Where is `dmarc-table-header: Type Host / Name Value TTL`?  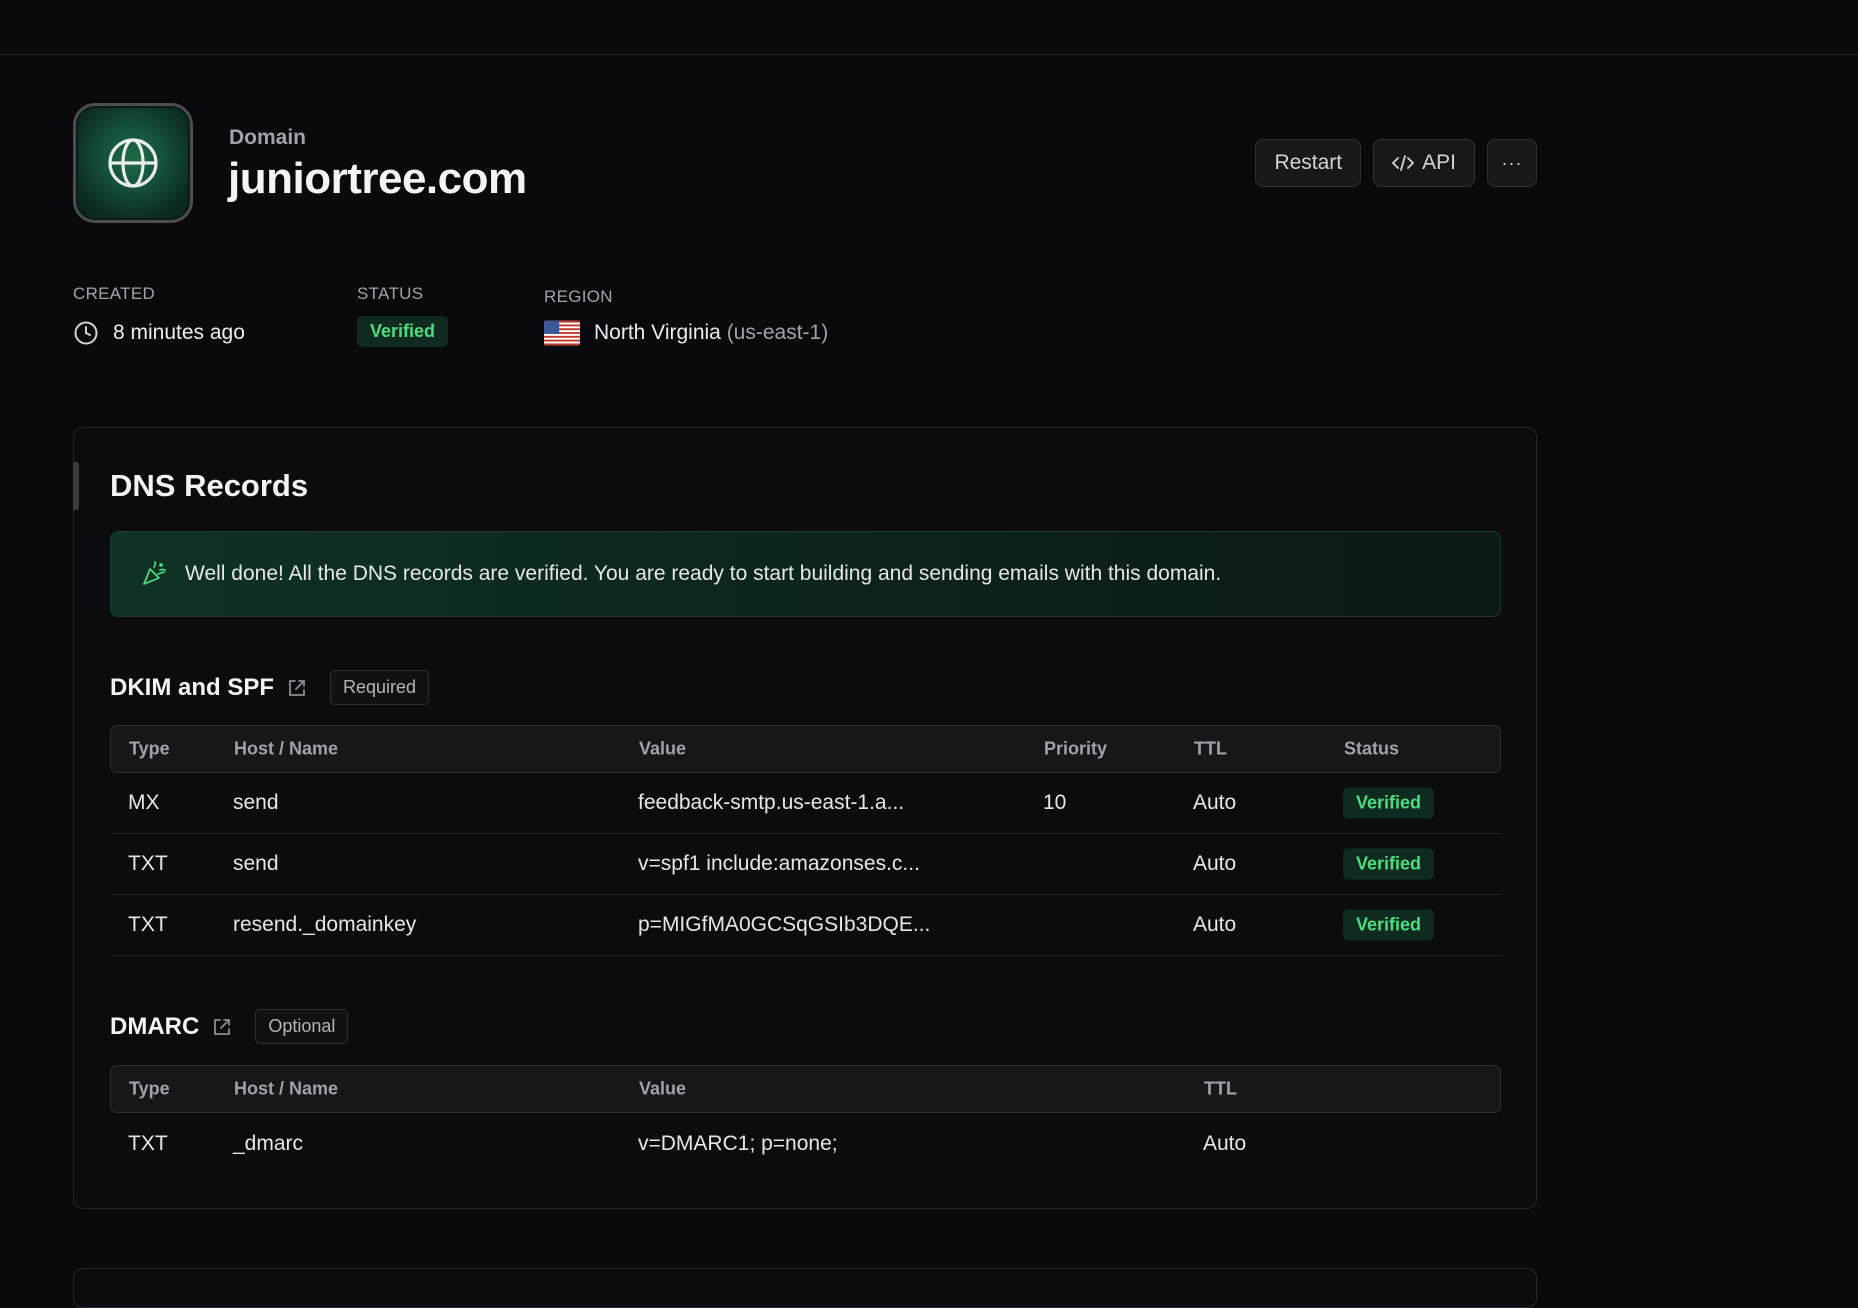
dmarc-table-header: Type Host / Name Value TTL is located at coordinates (805, 1089).